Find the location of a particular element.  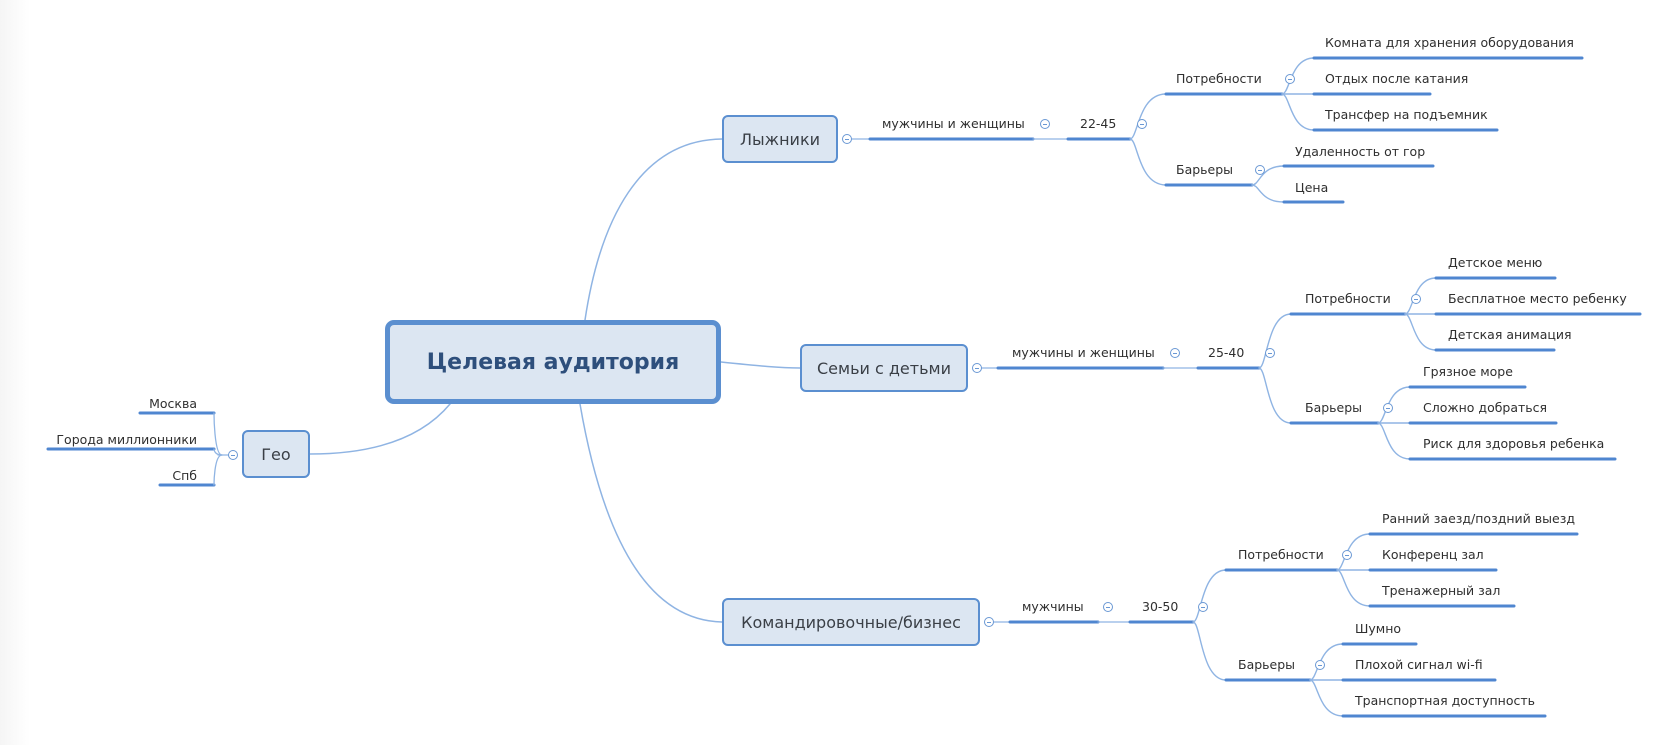

skiers-barrier-item: Цена is located at coordinates (1311, 188).